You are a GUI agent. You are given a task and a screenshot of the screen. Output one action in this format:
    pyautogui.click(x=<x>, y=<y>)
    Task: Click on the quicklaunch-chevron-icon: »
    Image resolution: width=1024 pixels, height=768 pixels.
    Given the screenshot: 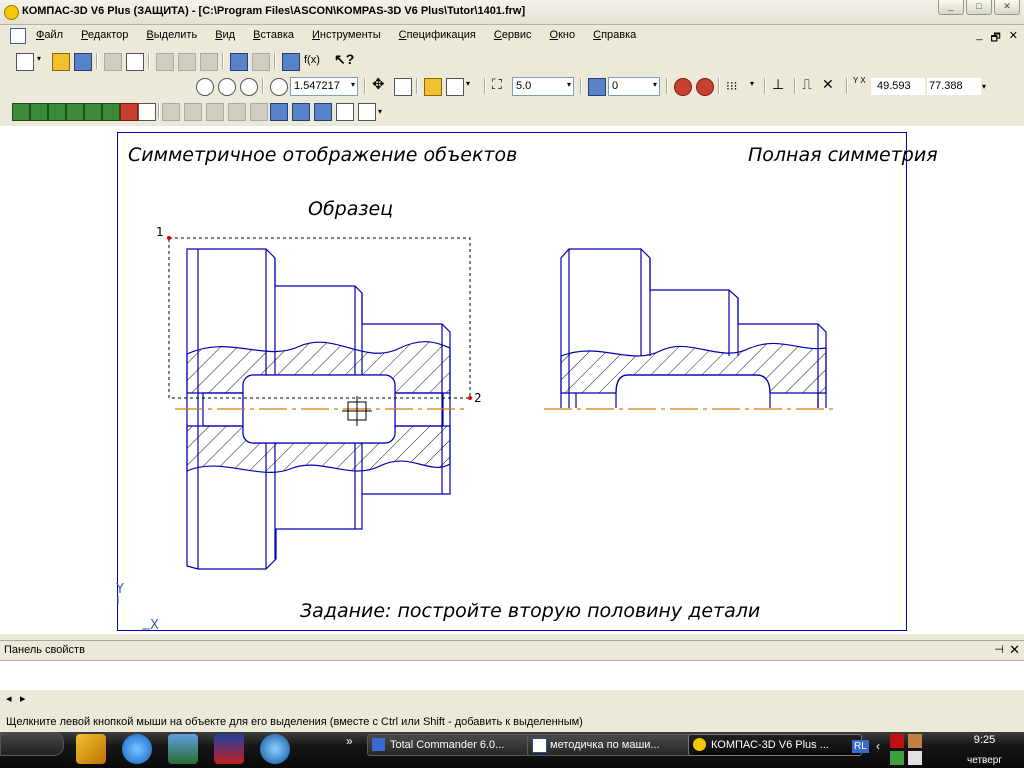 What is the action you would take?
    pyautogui.click(x=349, y=741)
    